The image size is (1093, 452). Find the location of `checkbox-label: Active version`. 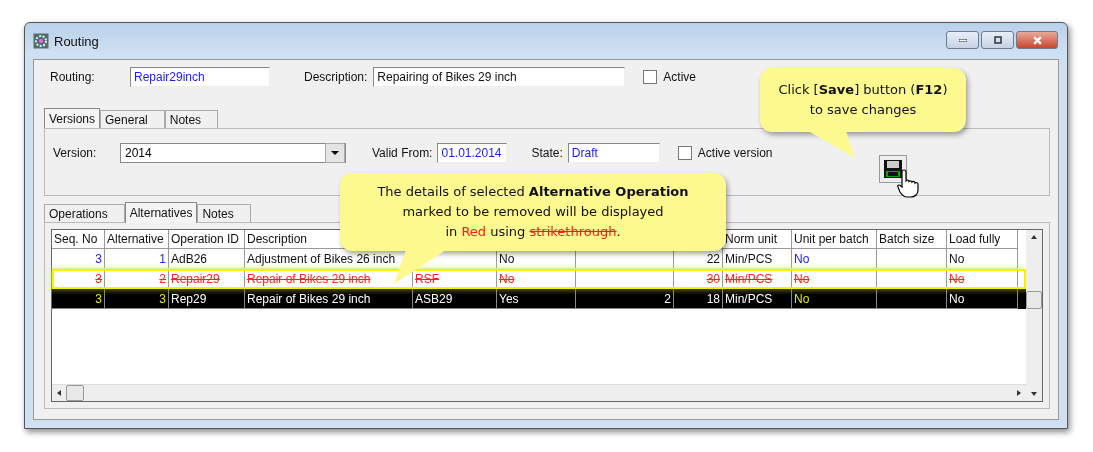

checkbox-label: Active version is located at coordinates (735, 153).